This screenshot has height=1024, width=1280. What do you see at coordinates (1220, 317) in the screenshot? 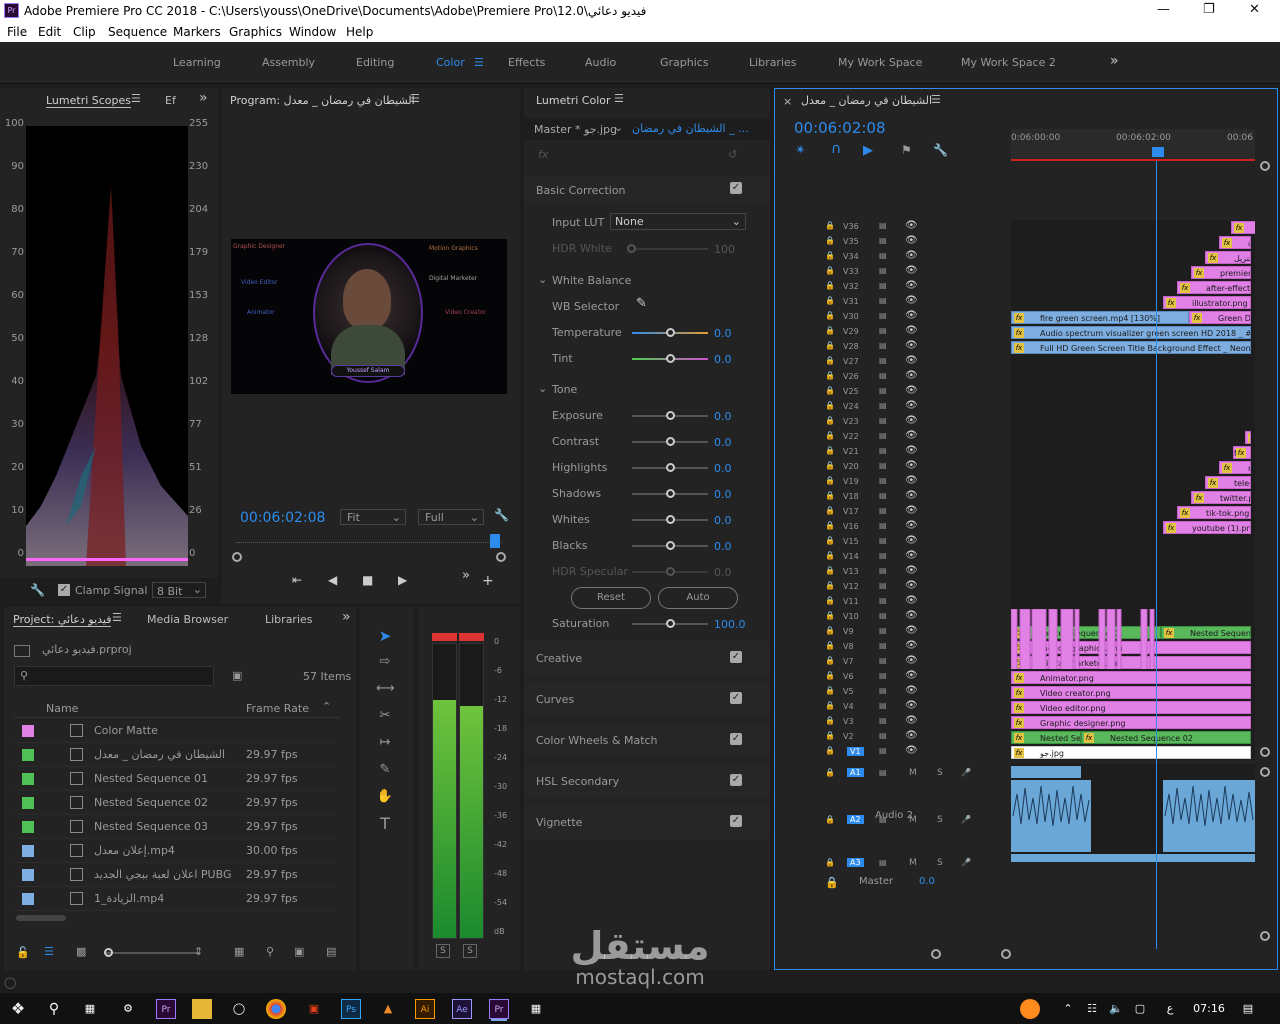
I see `timeline-clip: fx Green Direct` at bounding box center [1220, 317].